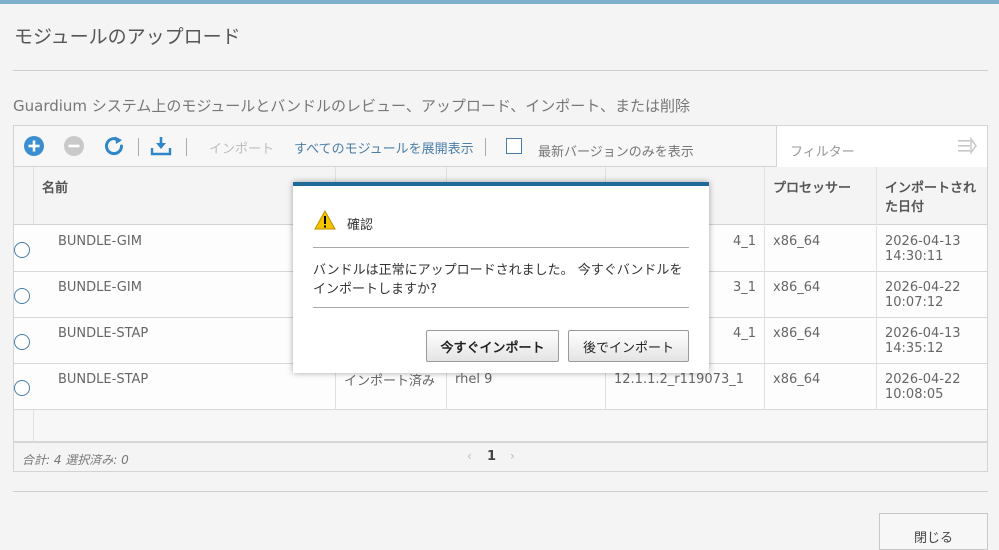 The image size is (999, 550). I want to click on filter-input: フィルター, so click(822, 150).